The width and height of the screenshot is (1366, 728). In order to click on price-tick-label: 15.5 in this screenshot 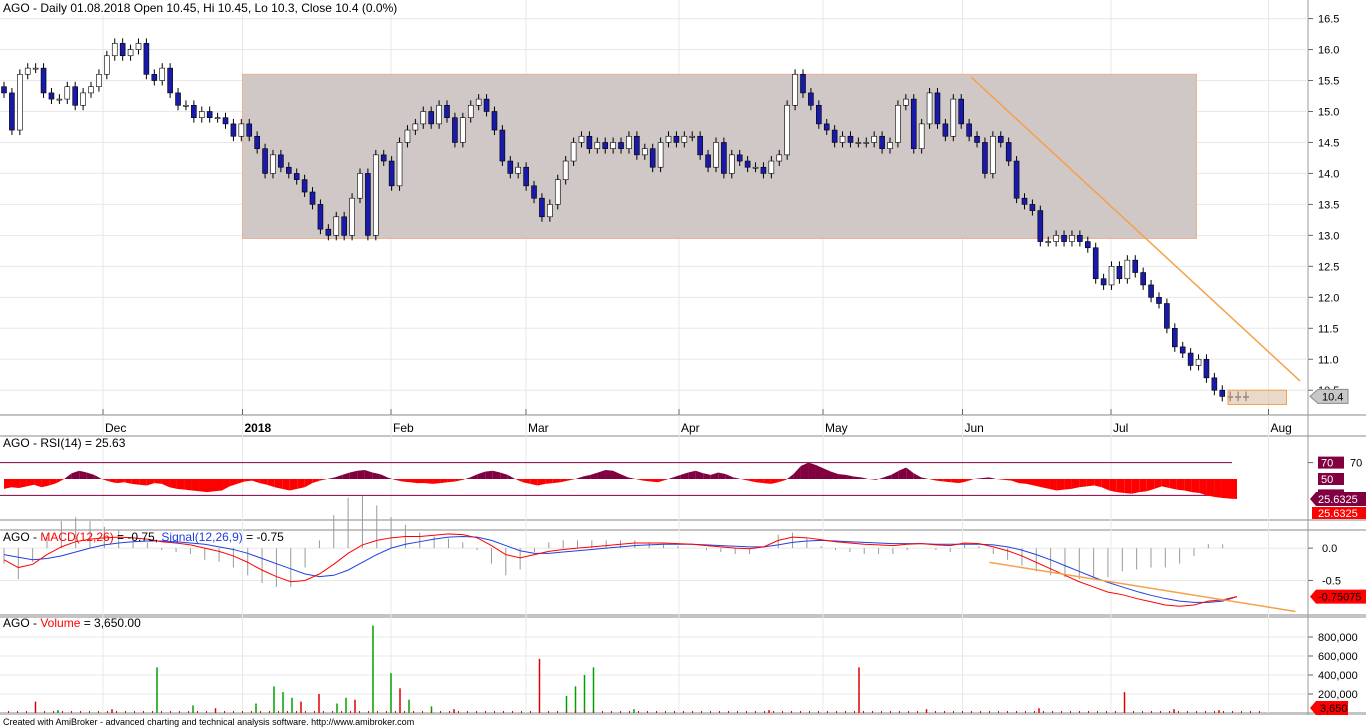, I will do `click(1328, 82)`.